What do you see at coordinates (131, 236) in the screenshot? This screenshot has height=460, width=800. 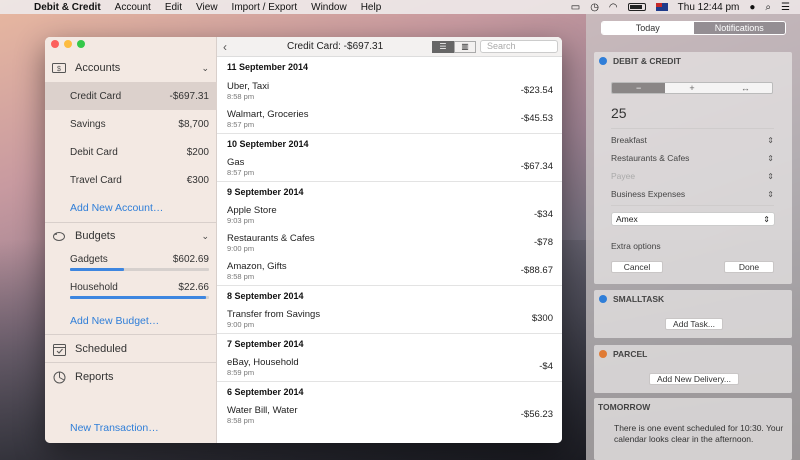 I see `budgets-section-header: Budgets ⌄` at bounding box center [131, 236].